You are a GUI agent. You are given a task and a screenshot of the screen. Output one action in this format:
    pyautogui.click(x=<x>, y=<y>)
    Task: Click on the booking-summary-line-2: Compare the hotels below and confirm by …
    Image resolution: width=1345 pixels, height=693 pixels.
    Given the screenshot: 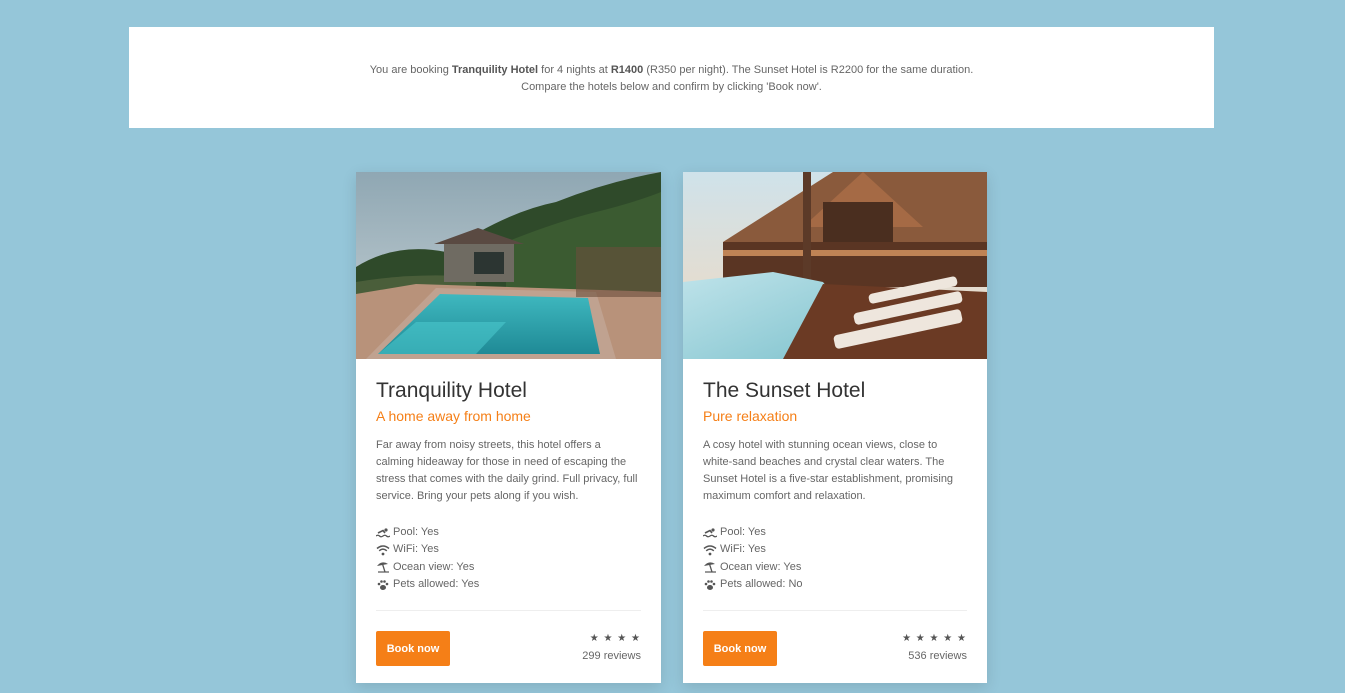 What is the action you would take?
    pyautogui.click(x=671, y=87)
    